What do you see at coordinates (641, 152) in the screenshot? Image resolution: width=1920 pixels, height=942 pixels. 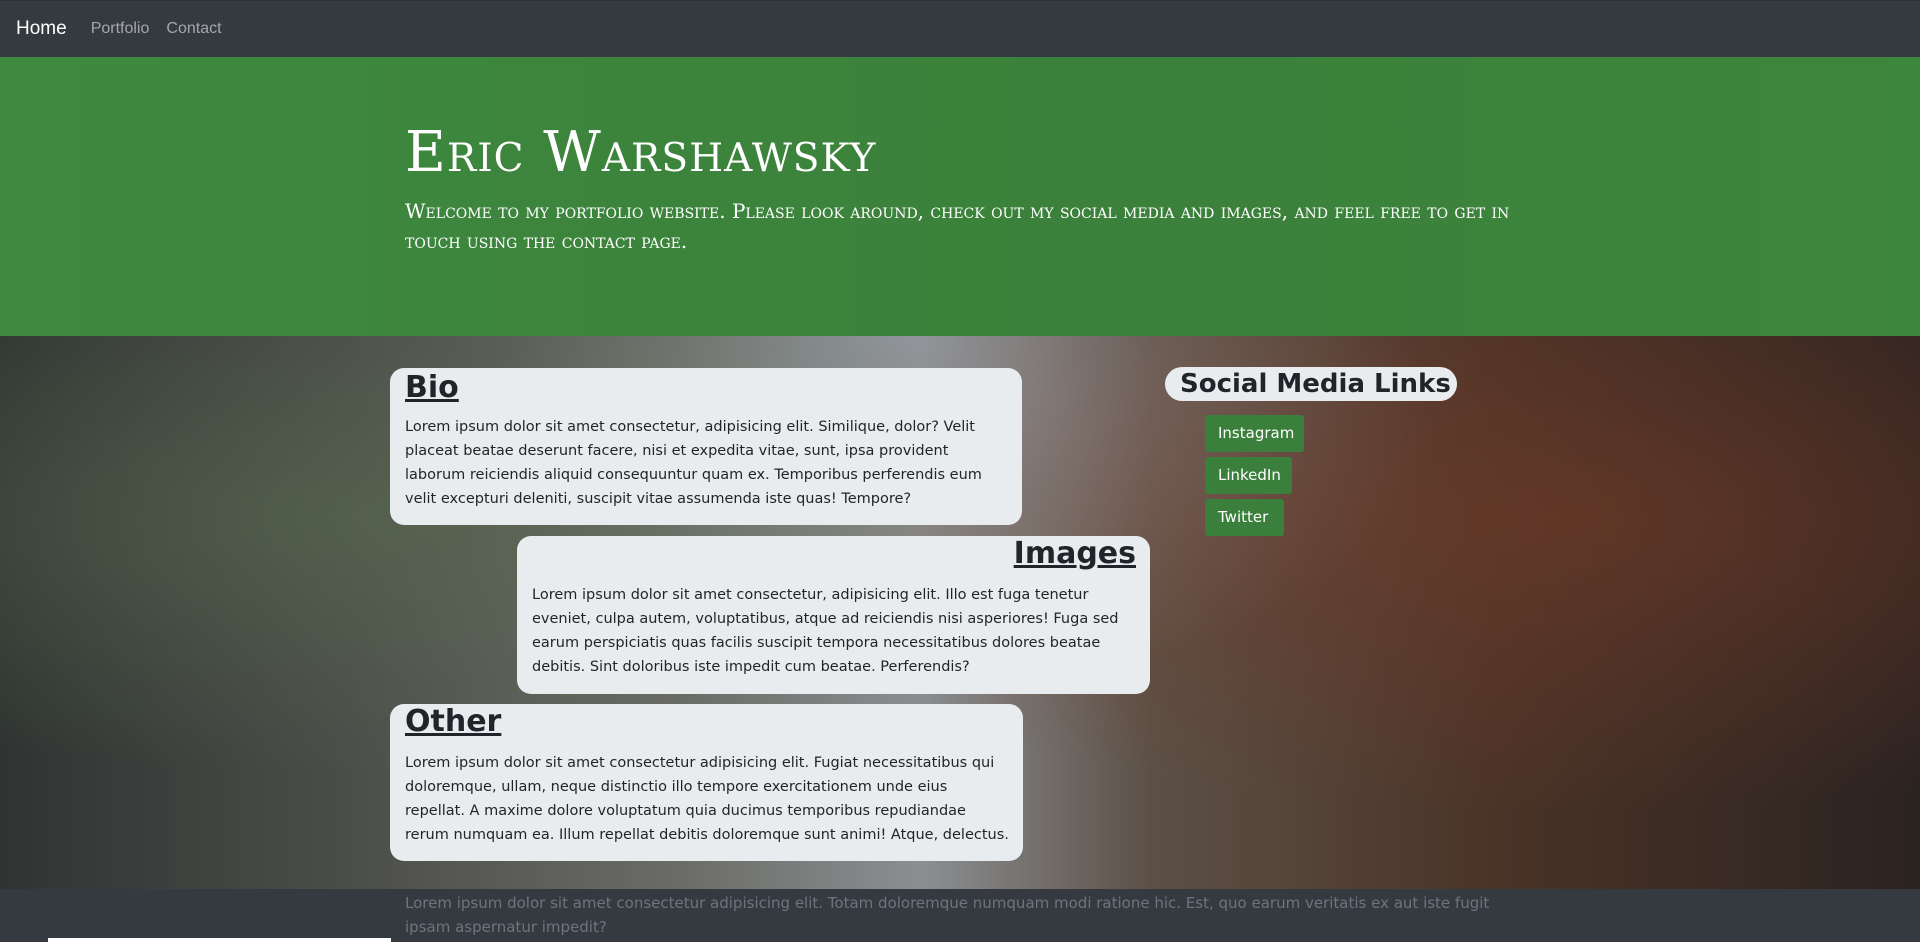 I see `page-title: Eric Warshawsky` at bounding box center [641, 152].